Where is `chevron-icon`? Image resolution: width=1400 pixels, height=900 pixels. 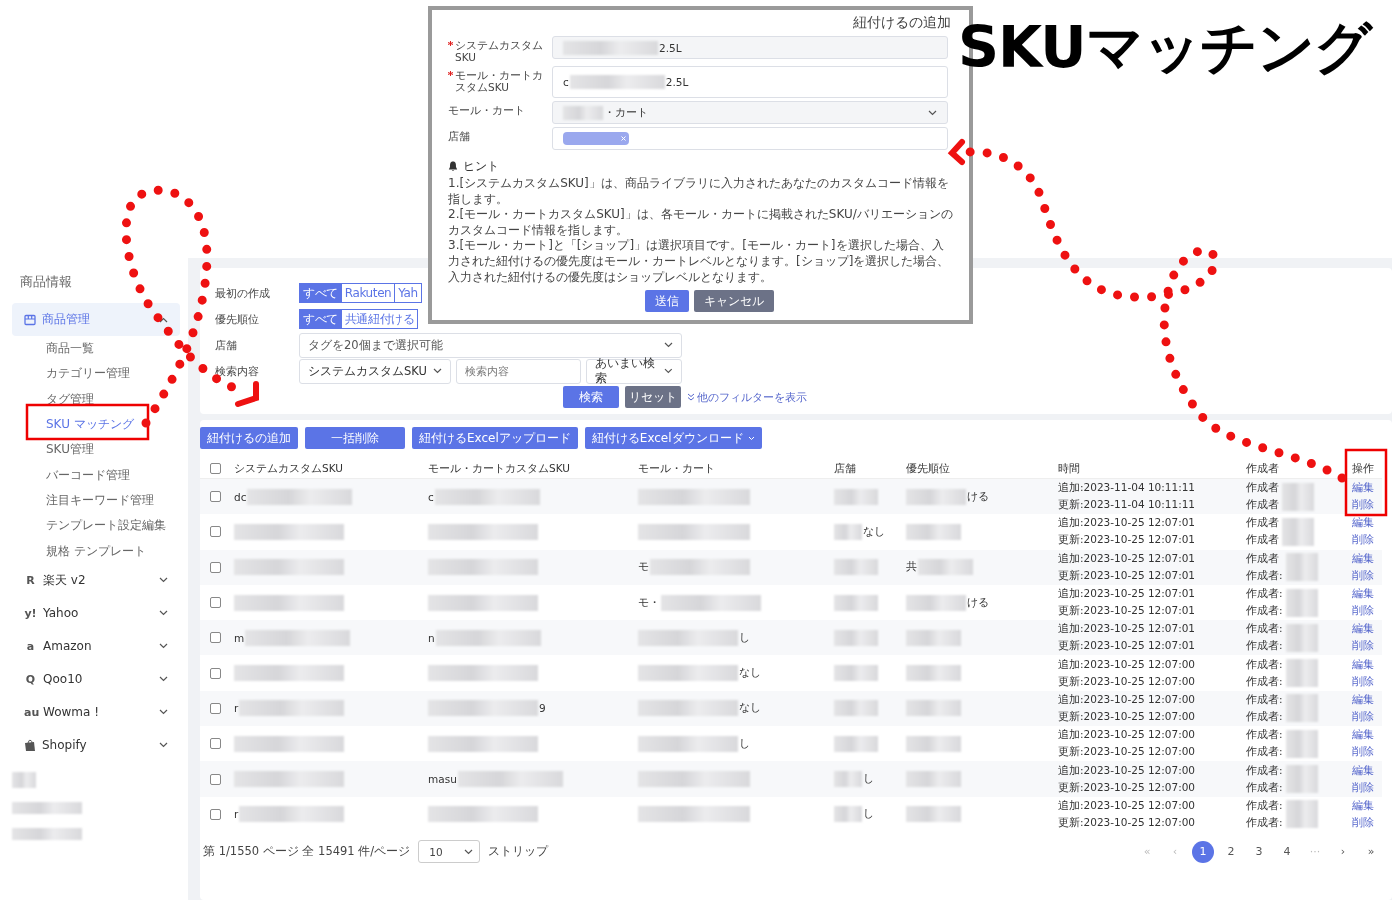 chevron-icon is located at coordinates (437, 371).